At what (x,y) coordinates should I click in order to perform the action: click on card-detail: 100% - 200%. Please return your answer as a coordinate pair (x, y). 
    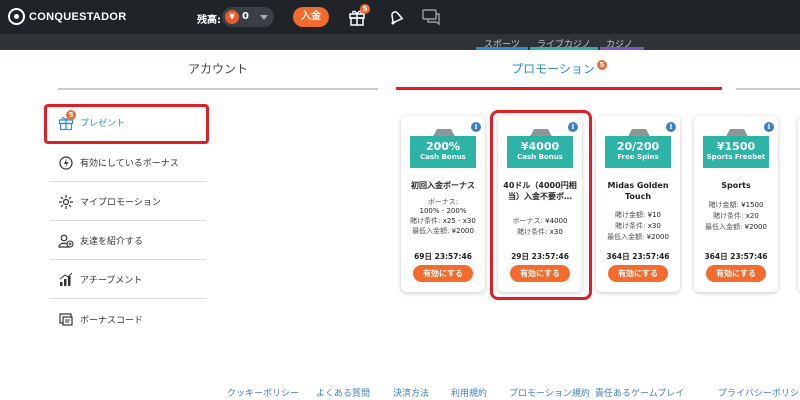
    Looking at the image, I should click on (443, 211).